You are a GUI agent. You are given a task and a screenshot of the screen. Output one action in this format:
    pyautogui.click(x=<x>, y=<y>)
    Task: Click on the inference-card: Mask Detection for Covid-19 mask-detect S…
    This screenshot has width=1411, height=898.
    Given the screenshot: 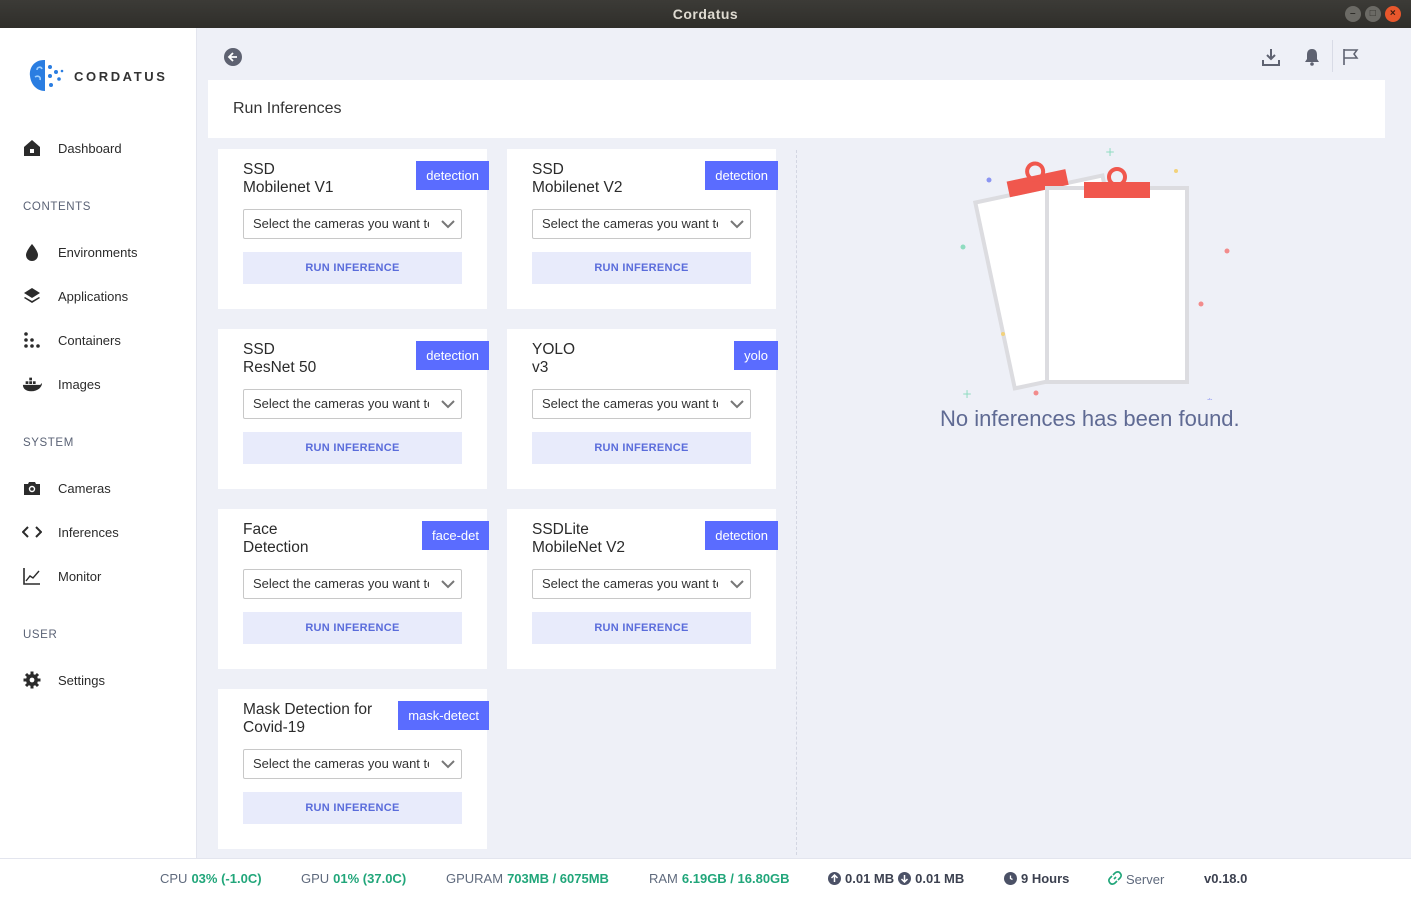 What is the action you would take?
    pyautogui.click(x=353, y=769)
    